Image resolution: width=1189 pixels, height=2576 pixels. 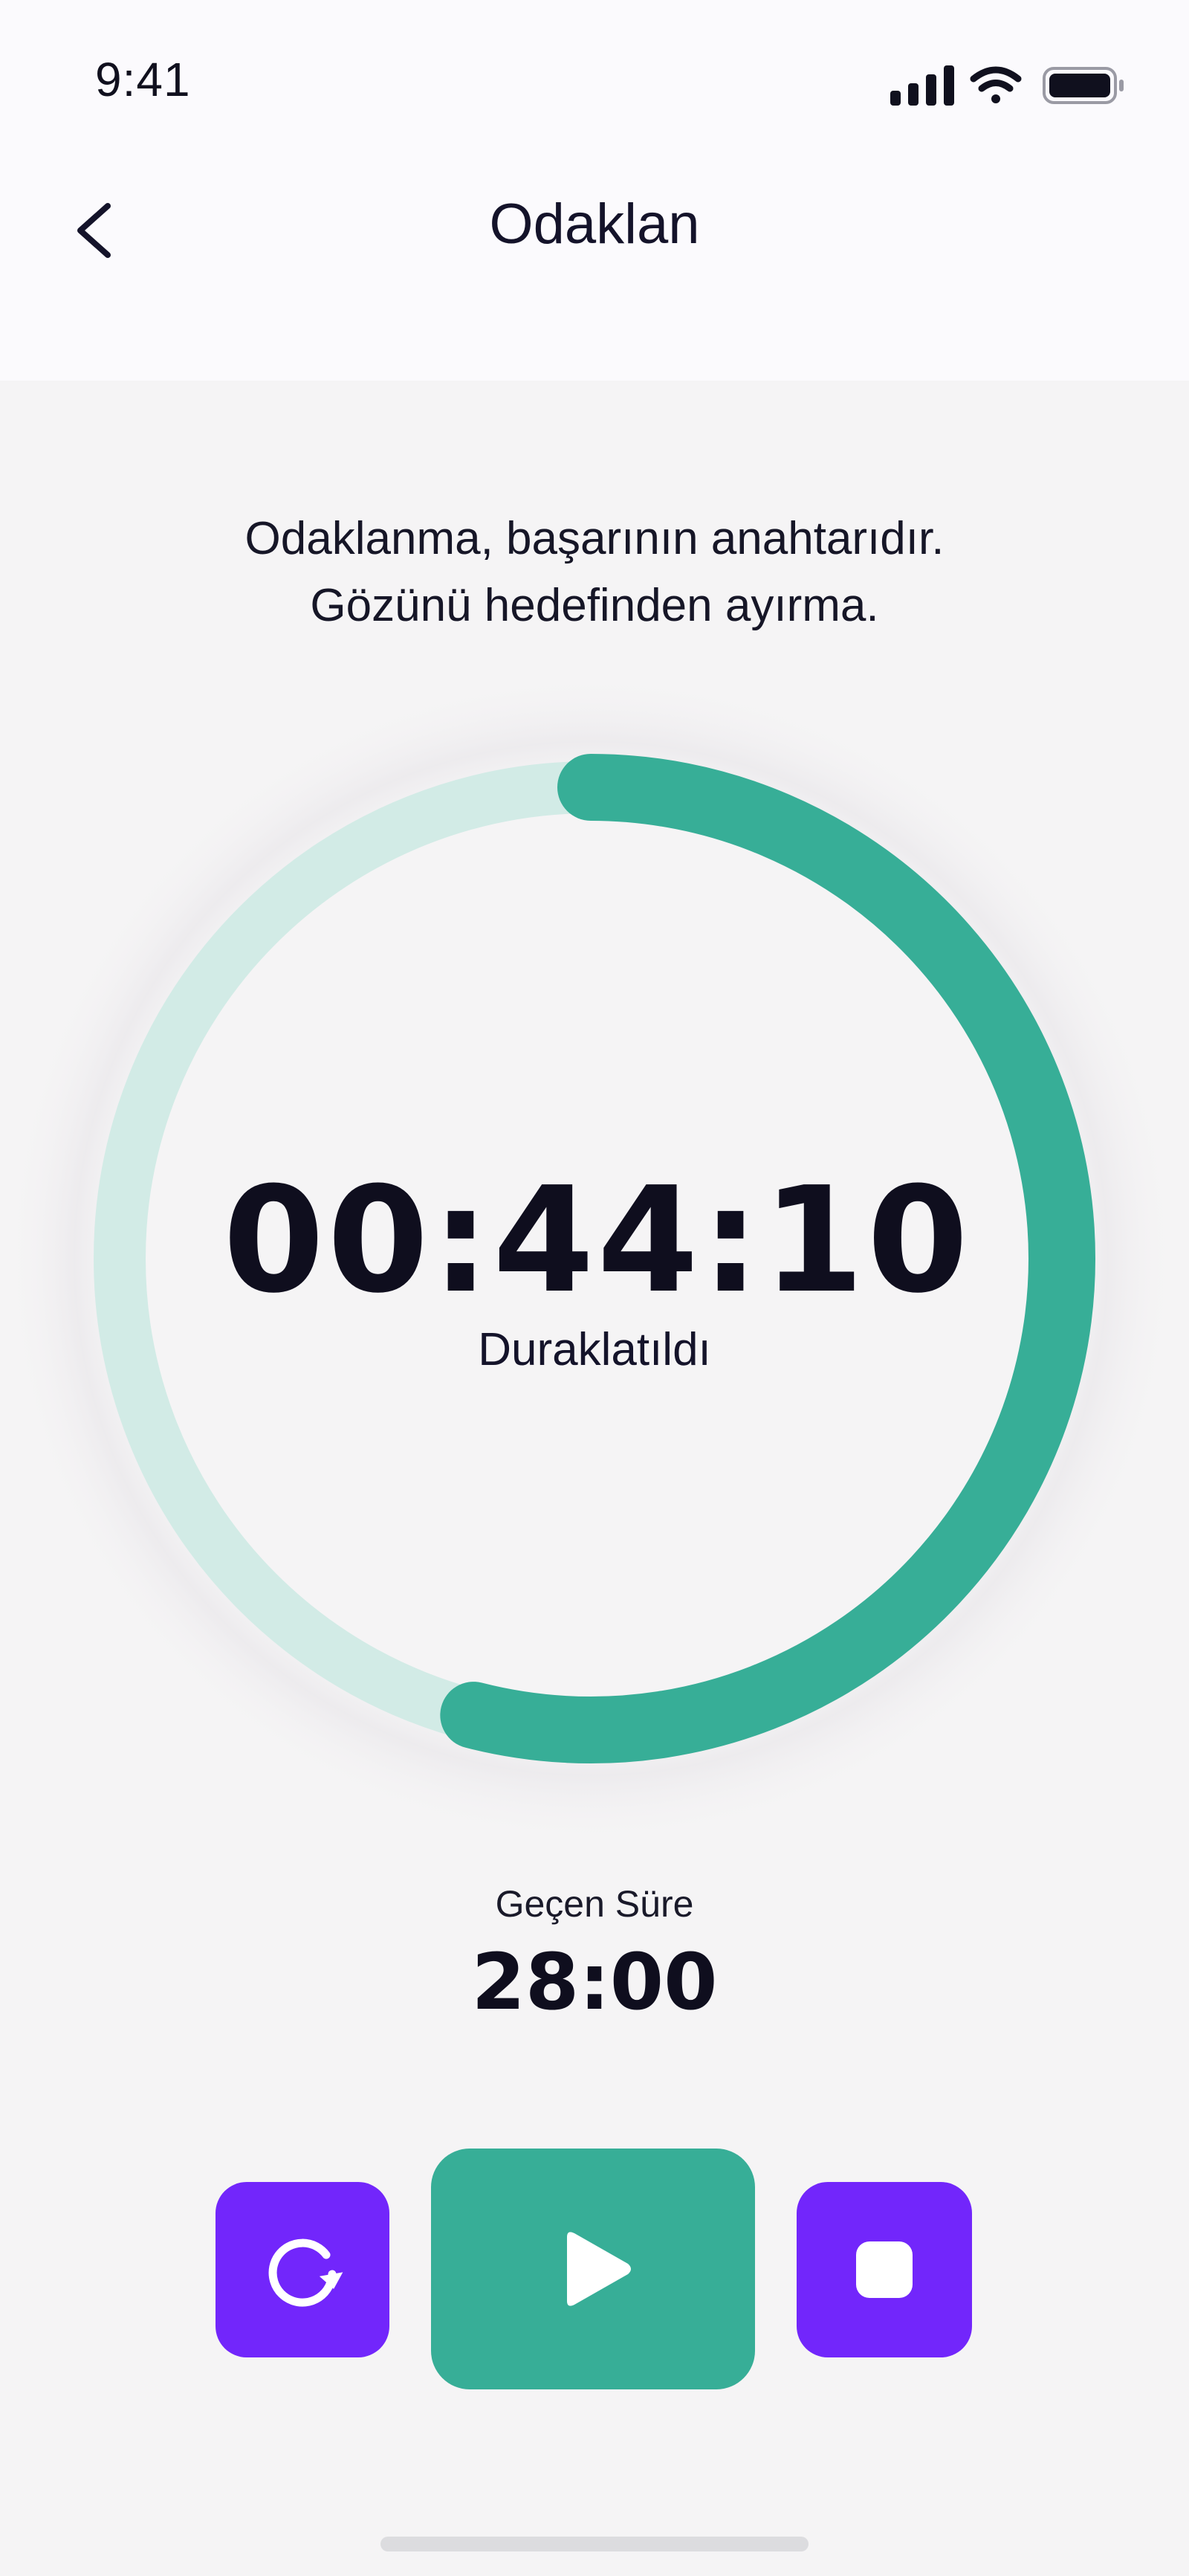 I want to click on quote-line-2: Gözünü hedefinden ayırma., so click(x=594, y=605).